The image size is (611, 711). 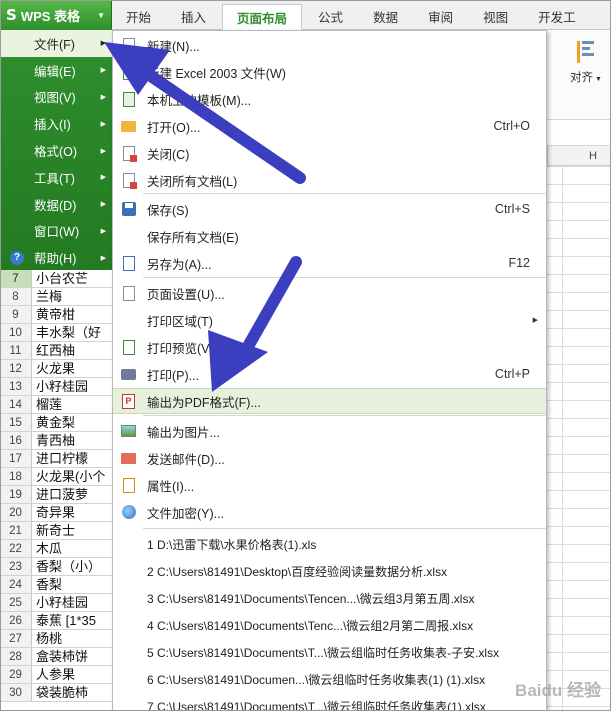 I want to click on sheet-grid, so click(x=579, y=438).